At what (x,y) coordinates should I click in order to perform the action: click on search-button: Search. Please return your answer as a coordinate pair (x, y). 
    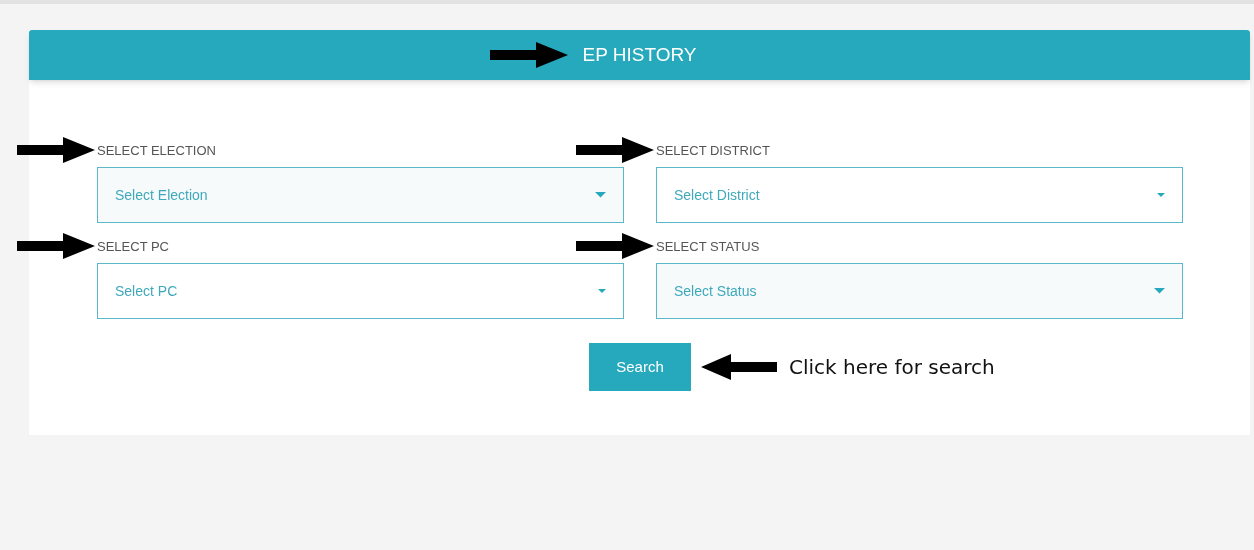
    Looking at the image, I should click on (640, 367).